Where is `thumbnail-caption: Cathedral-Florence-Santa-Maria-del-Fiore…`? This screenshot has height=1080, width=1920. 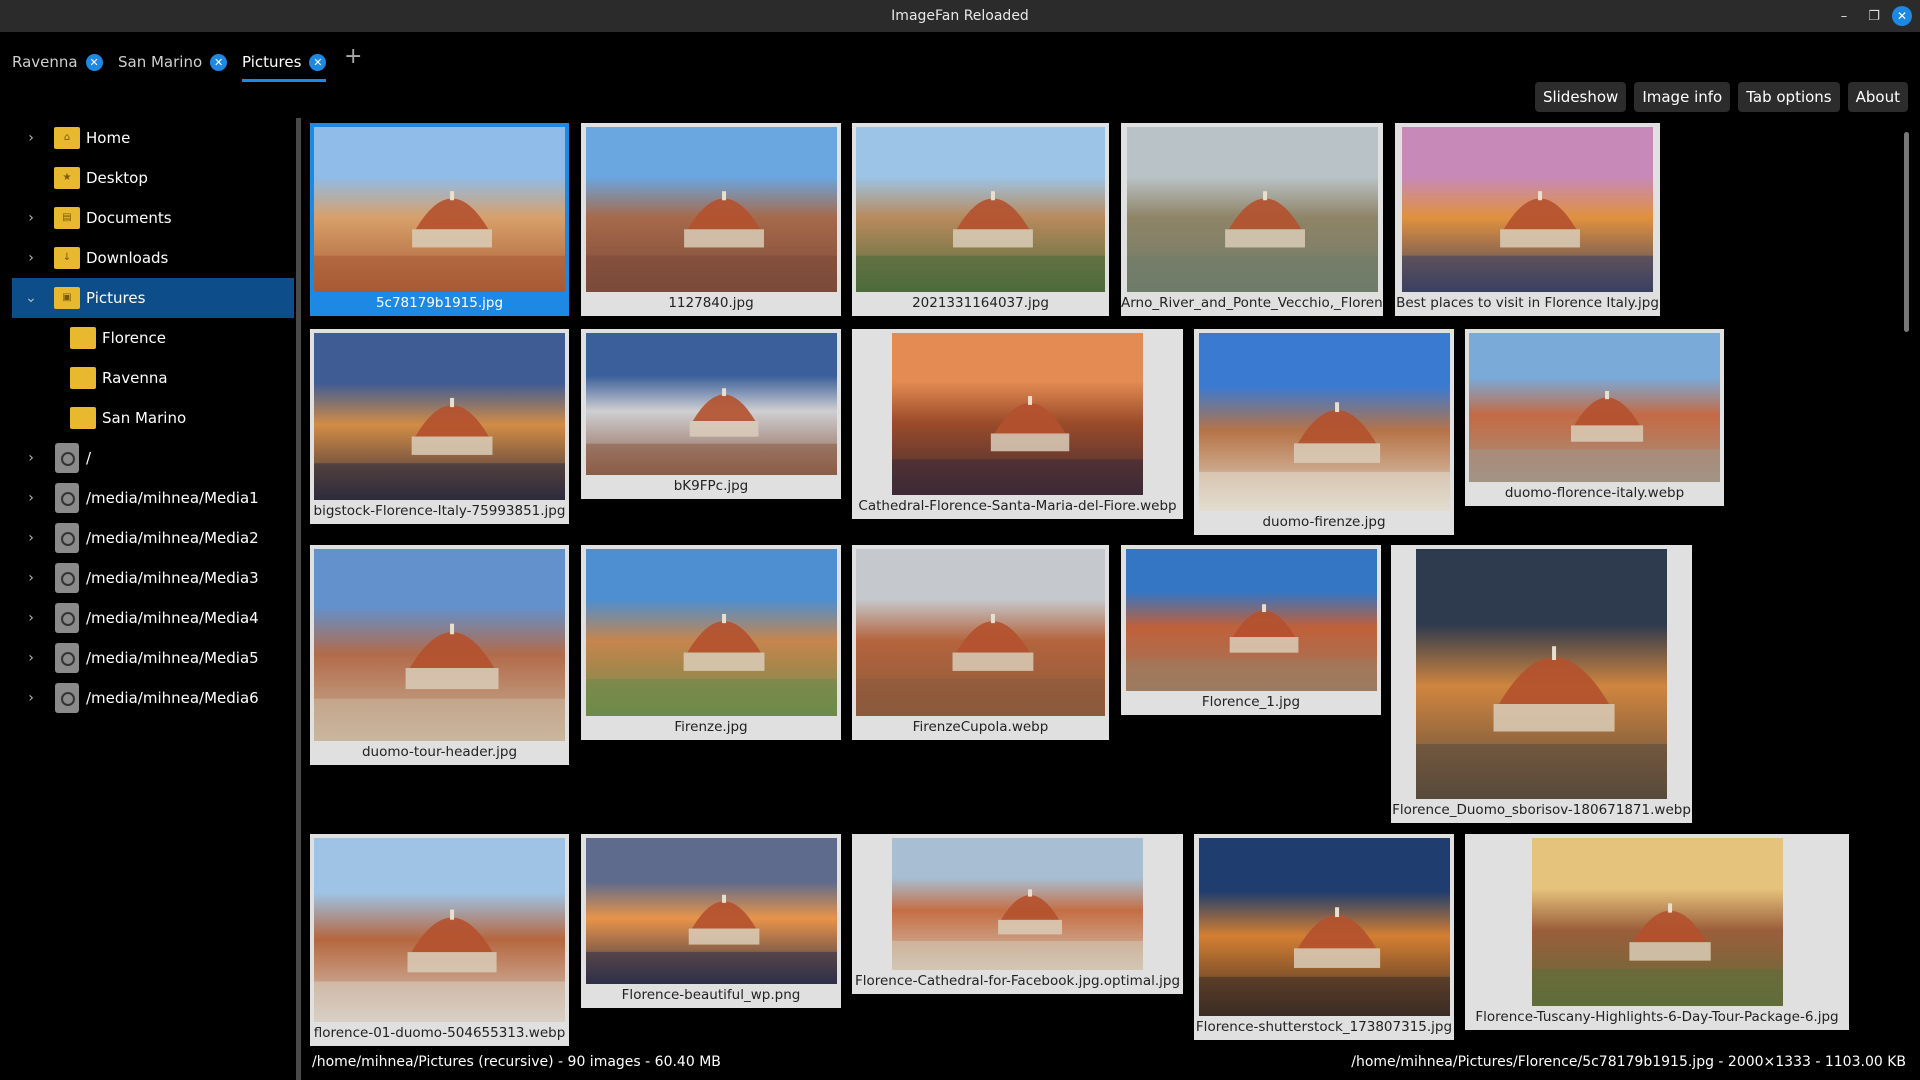 thumbnail-caption: Cathedral-Florence-Santa-Maria-del-Fiore… is located at coordinates (1017, 506).